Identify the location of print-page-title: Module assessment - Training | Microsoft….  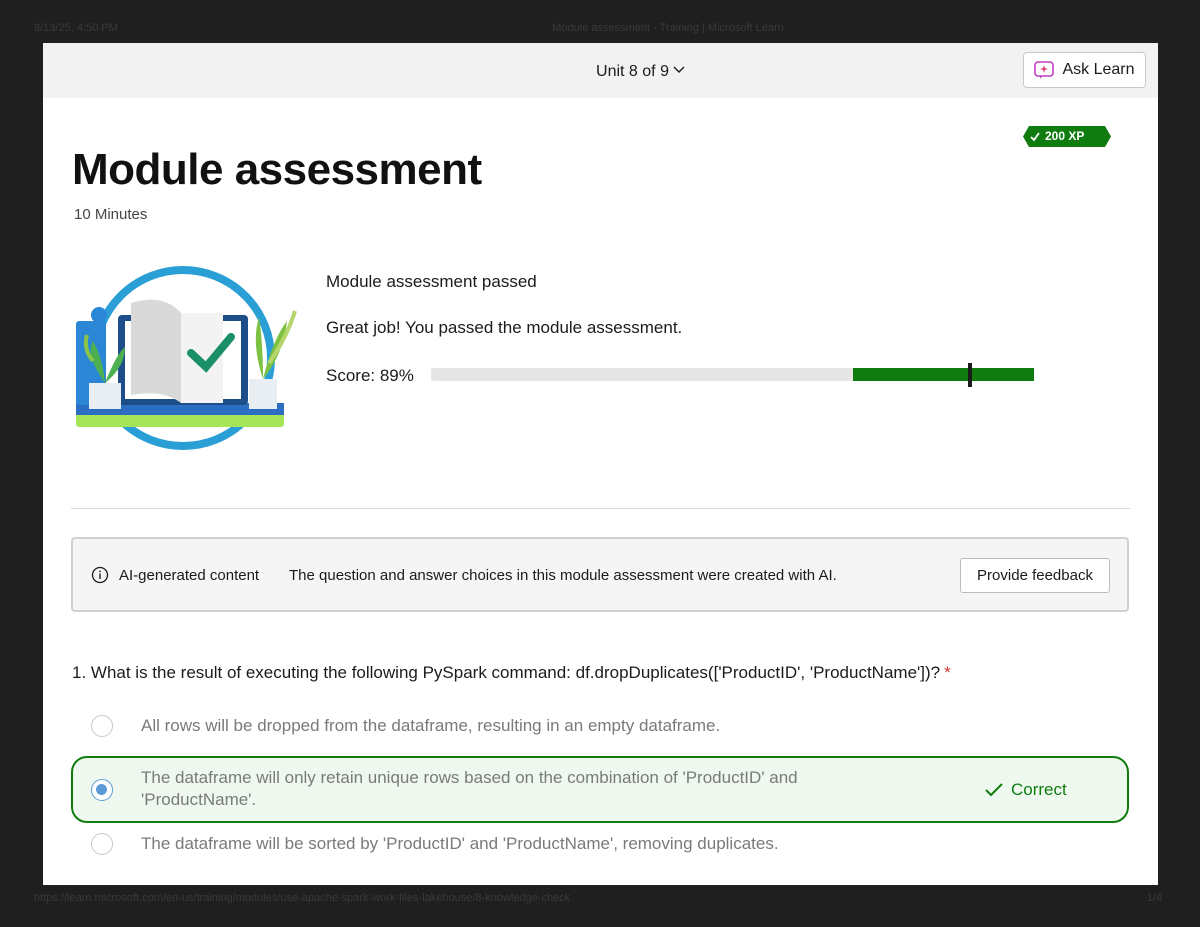
(668, 28).